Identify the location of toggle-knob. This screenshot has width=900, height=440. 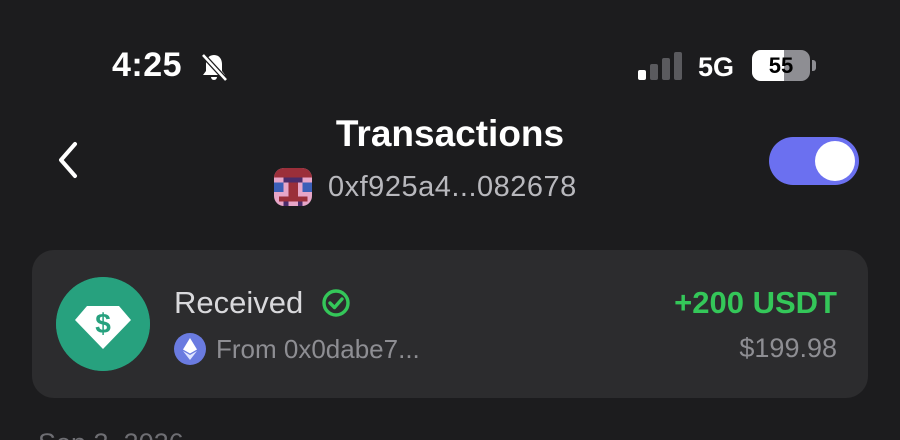
(835, 161).